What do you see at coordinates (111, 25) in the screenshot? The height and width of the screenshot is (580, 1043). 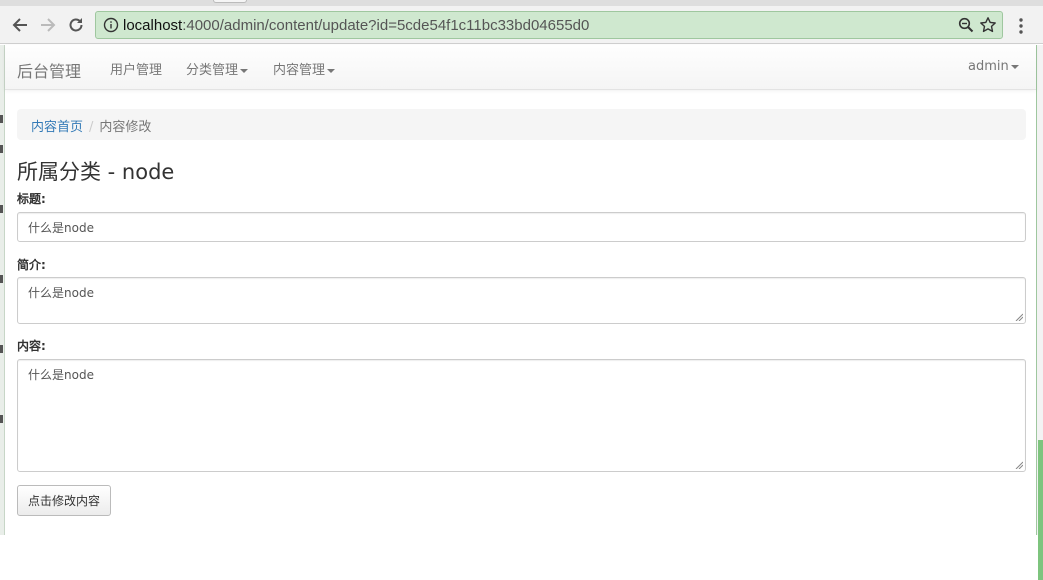 I see `info-icon` at bounding box center [111, 25].